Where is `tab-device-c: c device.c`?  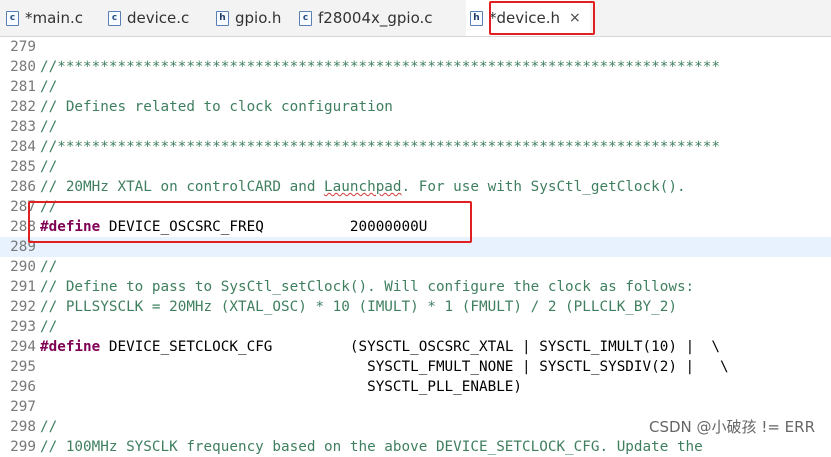
tab-device-c: c device.c is located at coordinates (154, 18).